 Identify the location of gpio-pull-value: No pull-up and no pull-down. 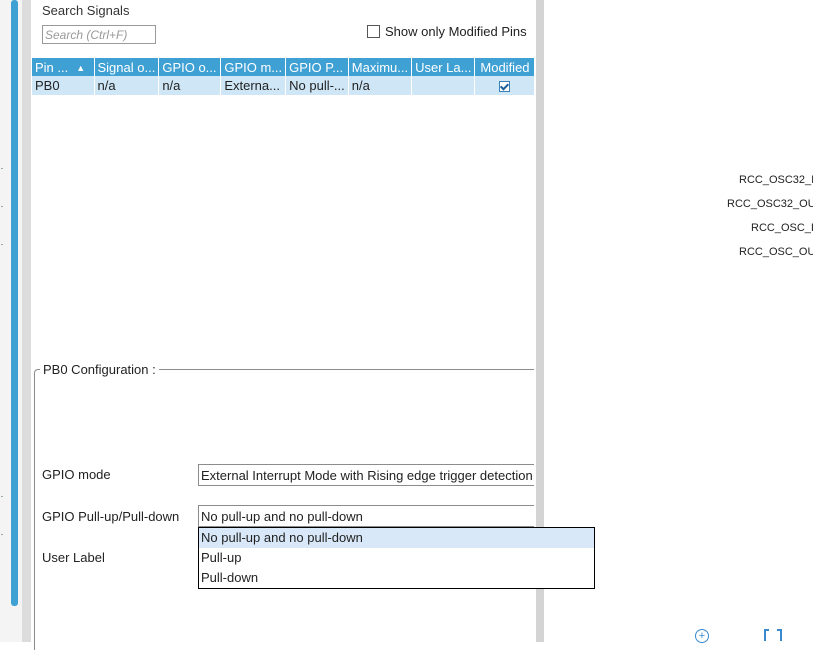
(282, 516).